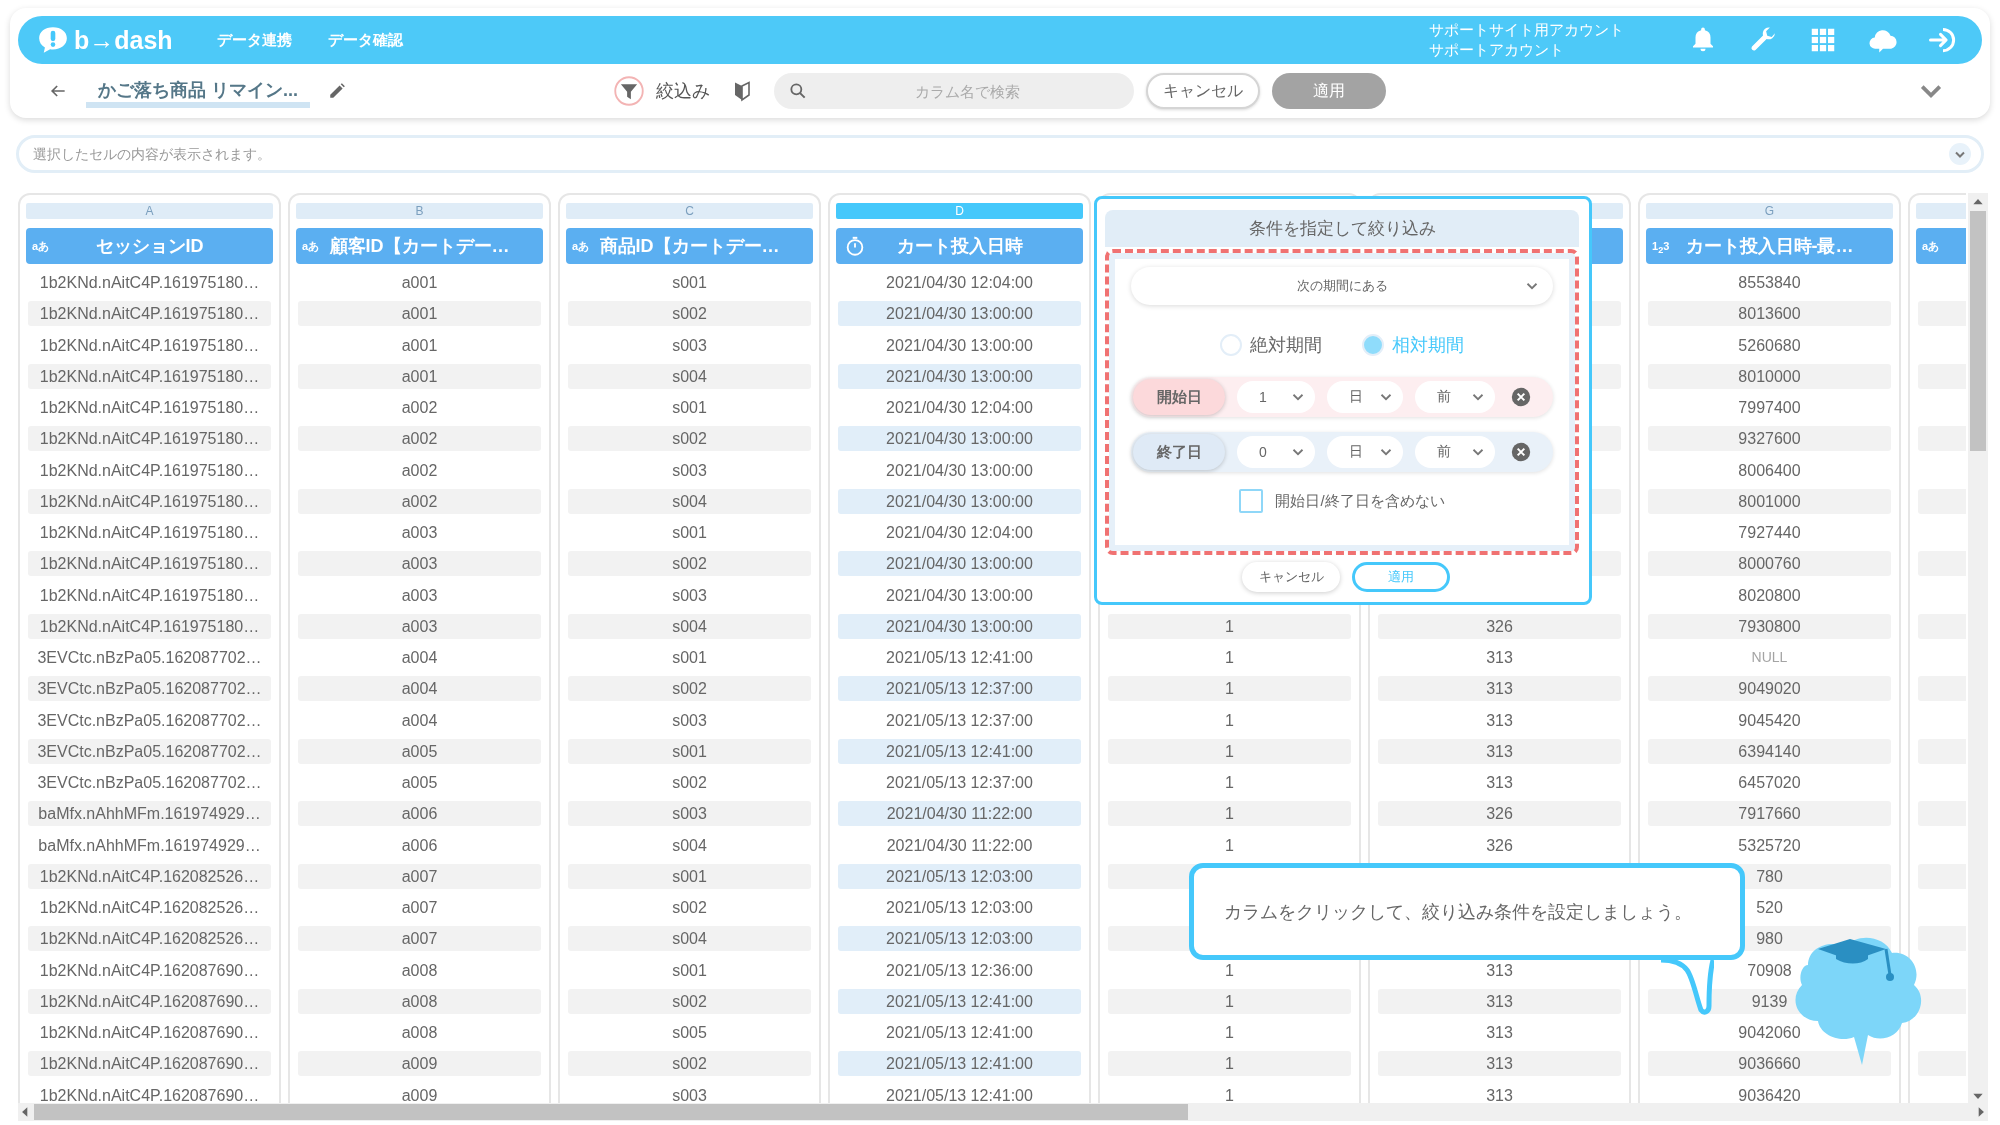  Describe the element at coordinates (1769, 314) in the screenshot. I see `table-cell: 8013600` at that location.